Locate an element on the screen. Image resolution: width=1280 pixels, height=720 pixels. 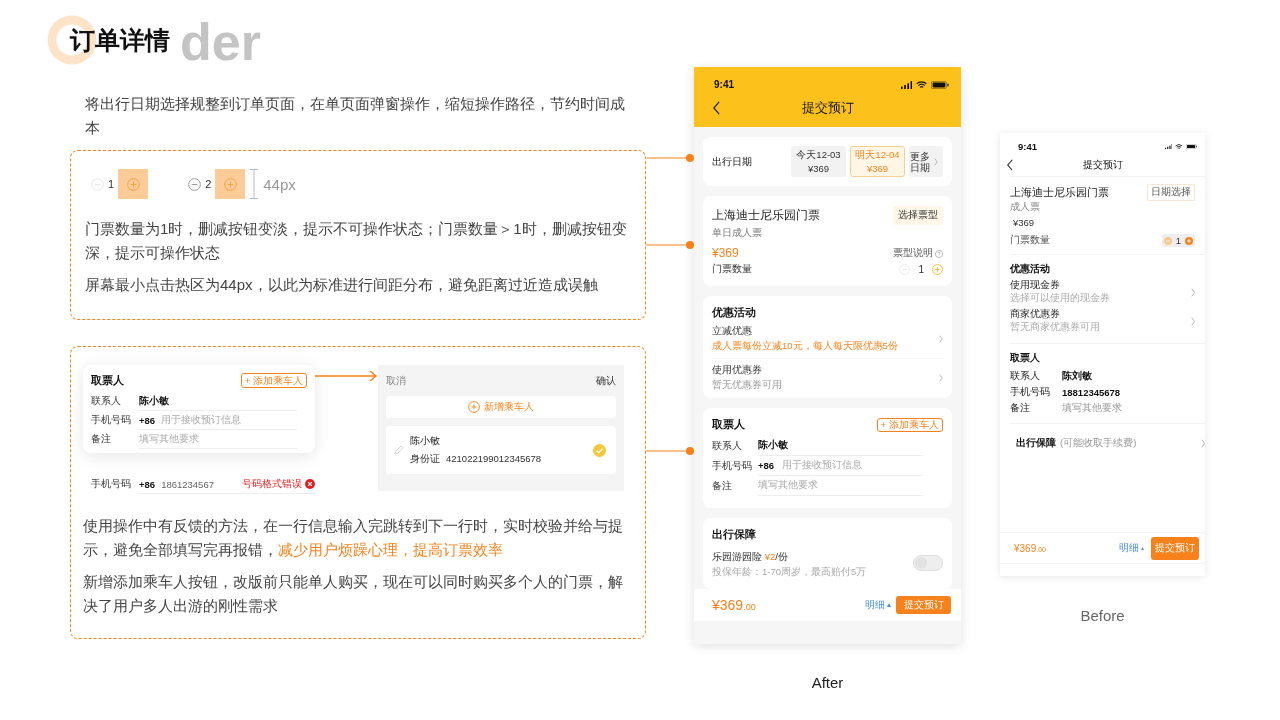
ticket-note-link: 票型说明 is located at coordinates (913, 254).